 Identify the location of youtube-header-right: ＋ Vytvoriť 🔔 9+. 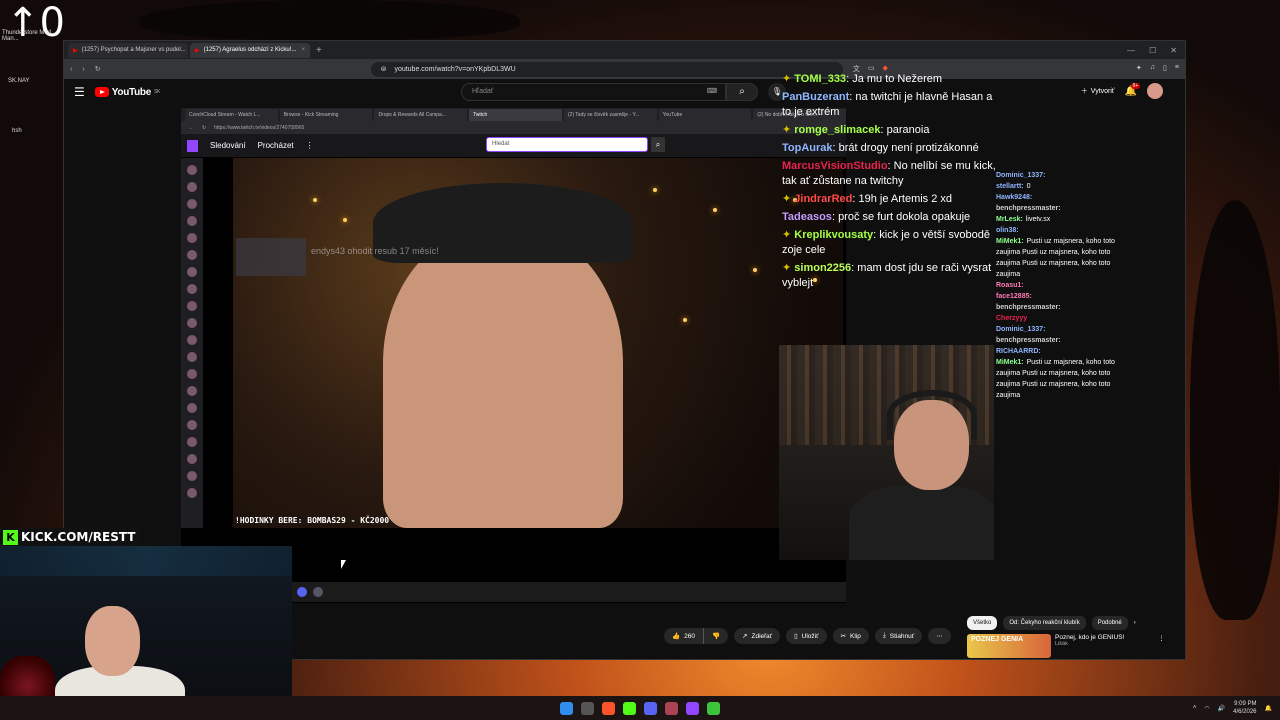
(1122, 90).